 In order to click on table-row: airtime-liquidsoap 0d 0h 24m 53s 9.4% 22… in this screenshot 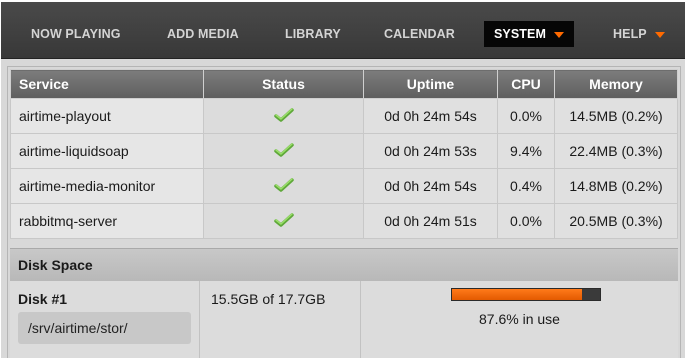, I will do `click(344, 151)`.